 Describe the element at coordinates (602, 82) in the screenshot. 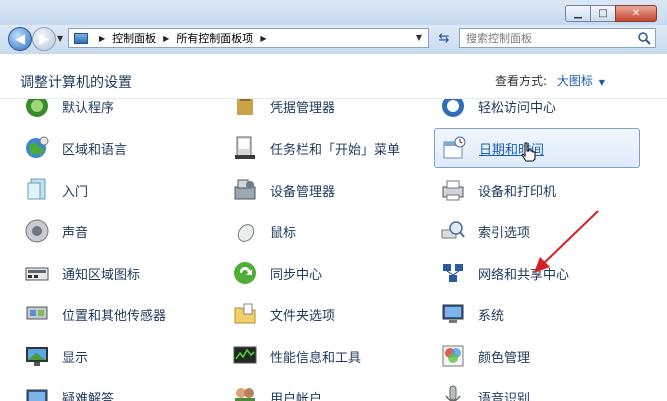

I see `chevron-down-icon: ▼` at that location.